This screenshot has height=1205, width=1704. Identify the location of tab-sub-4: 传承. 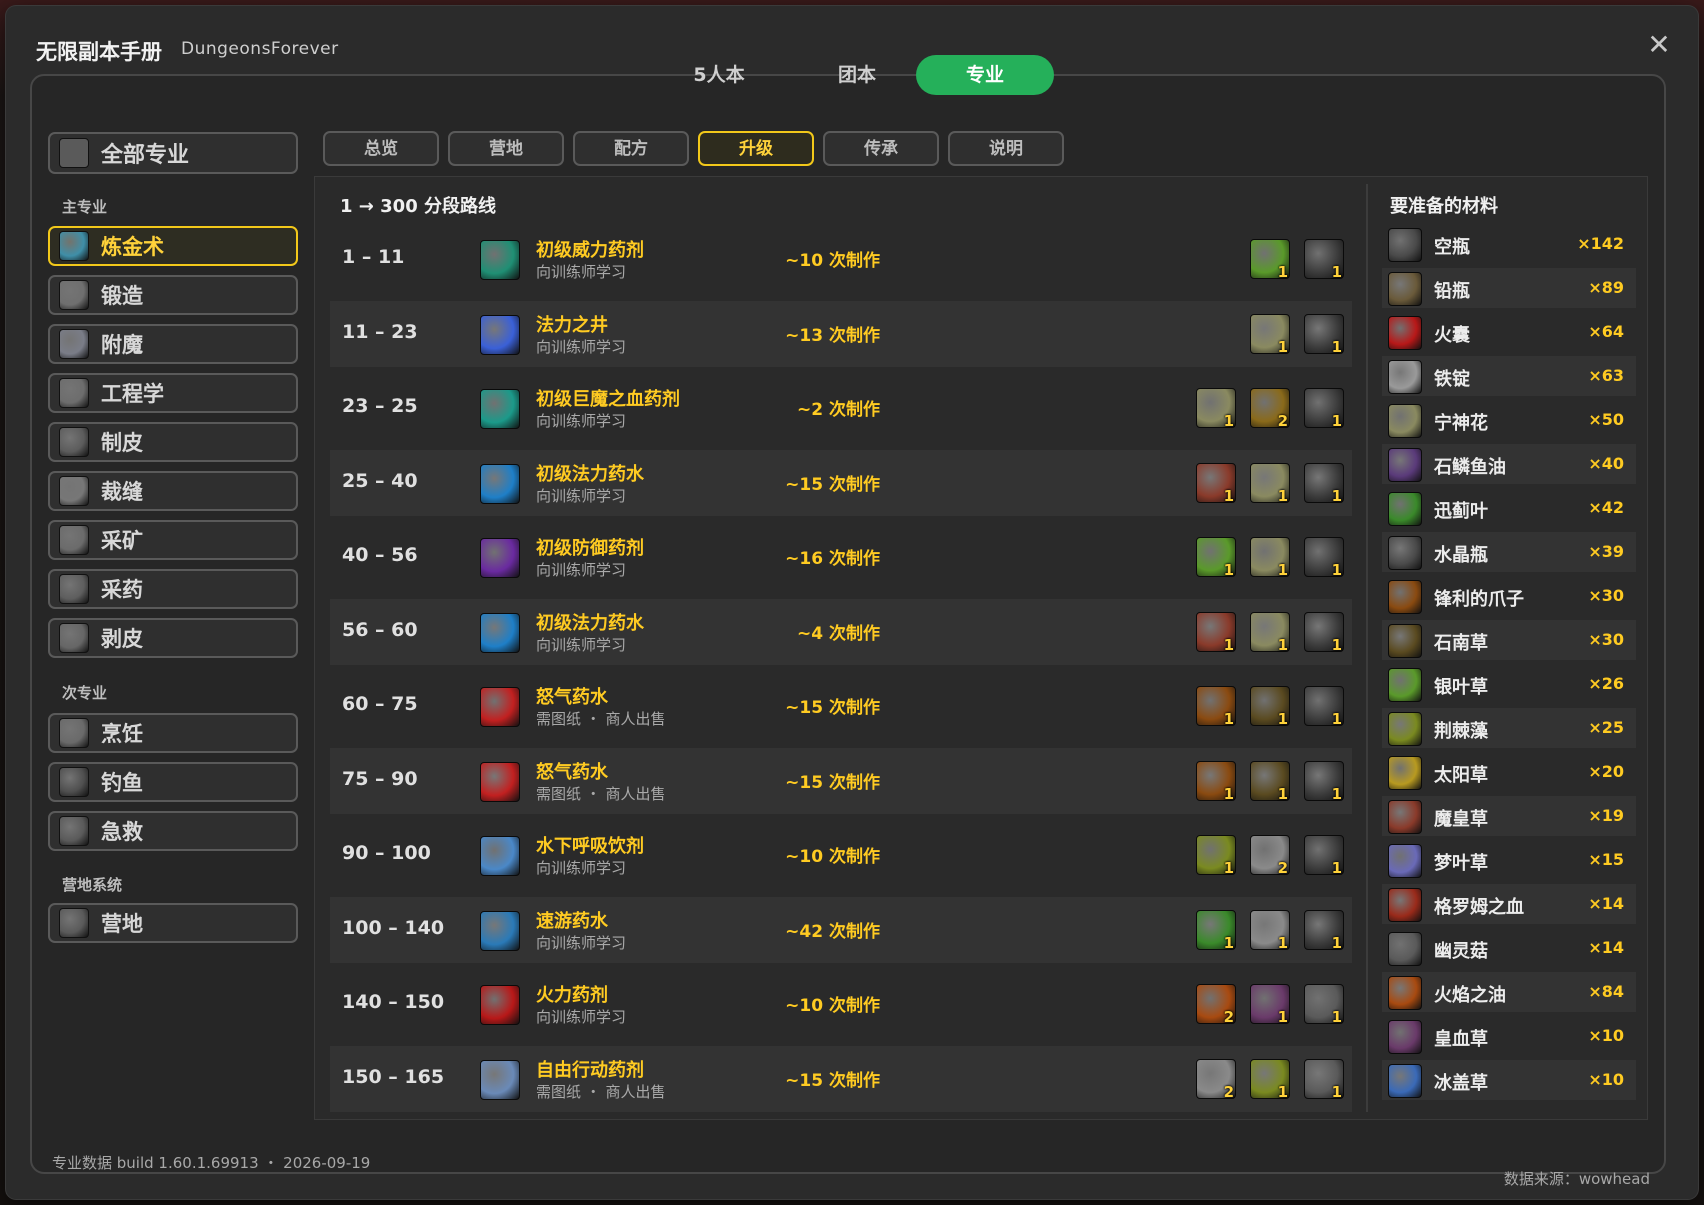
(881, 148).